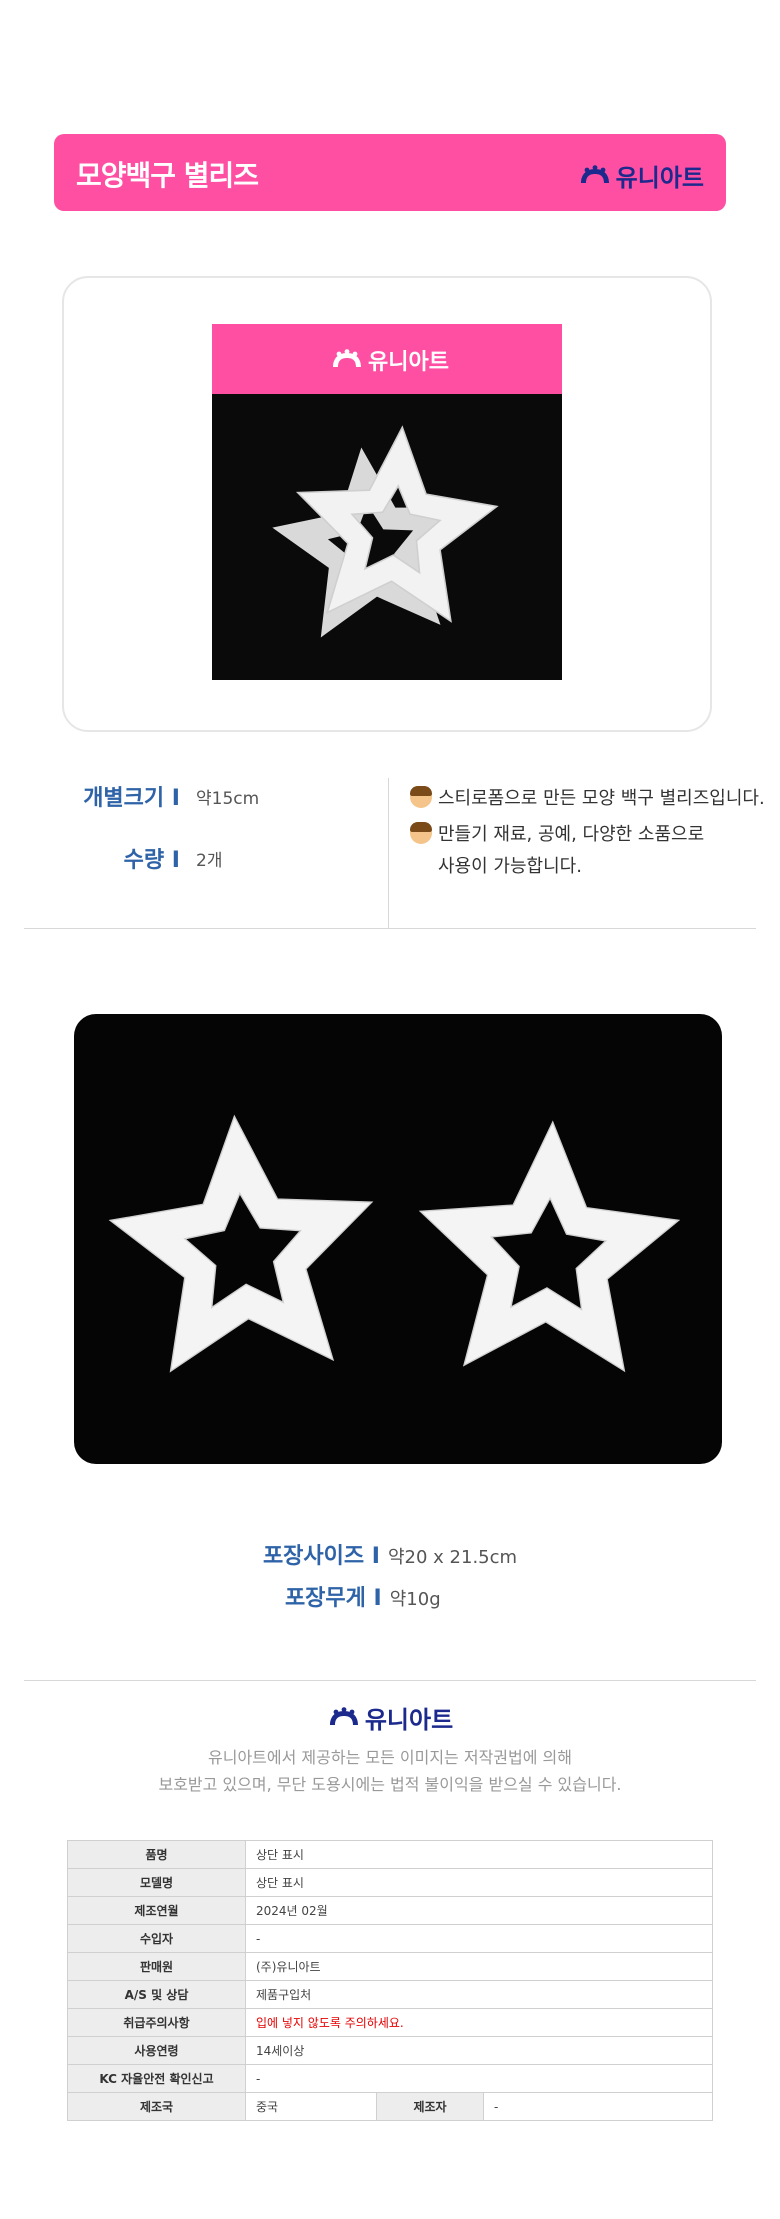  I want to click on table-label: 모델명, so click(156, 1882).